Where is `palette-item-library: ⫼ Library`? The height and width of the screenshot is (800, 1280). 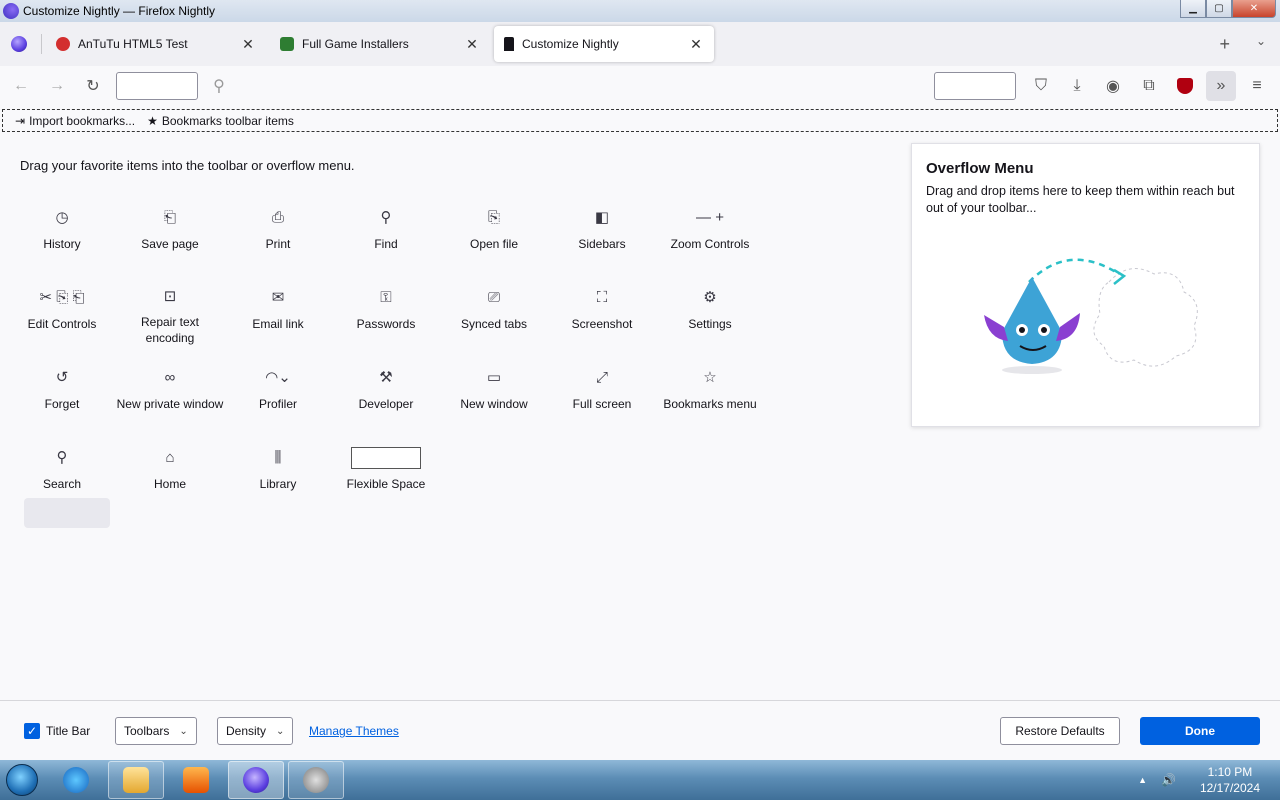
palette-item-library: ⫼ Library is located at coordinates (278, 473).